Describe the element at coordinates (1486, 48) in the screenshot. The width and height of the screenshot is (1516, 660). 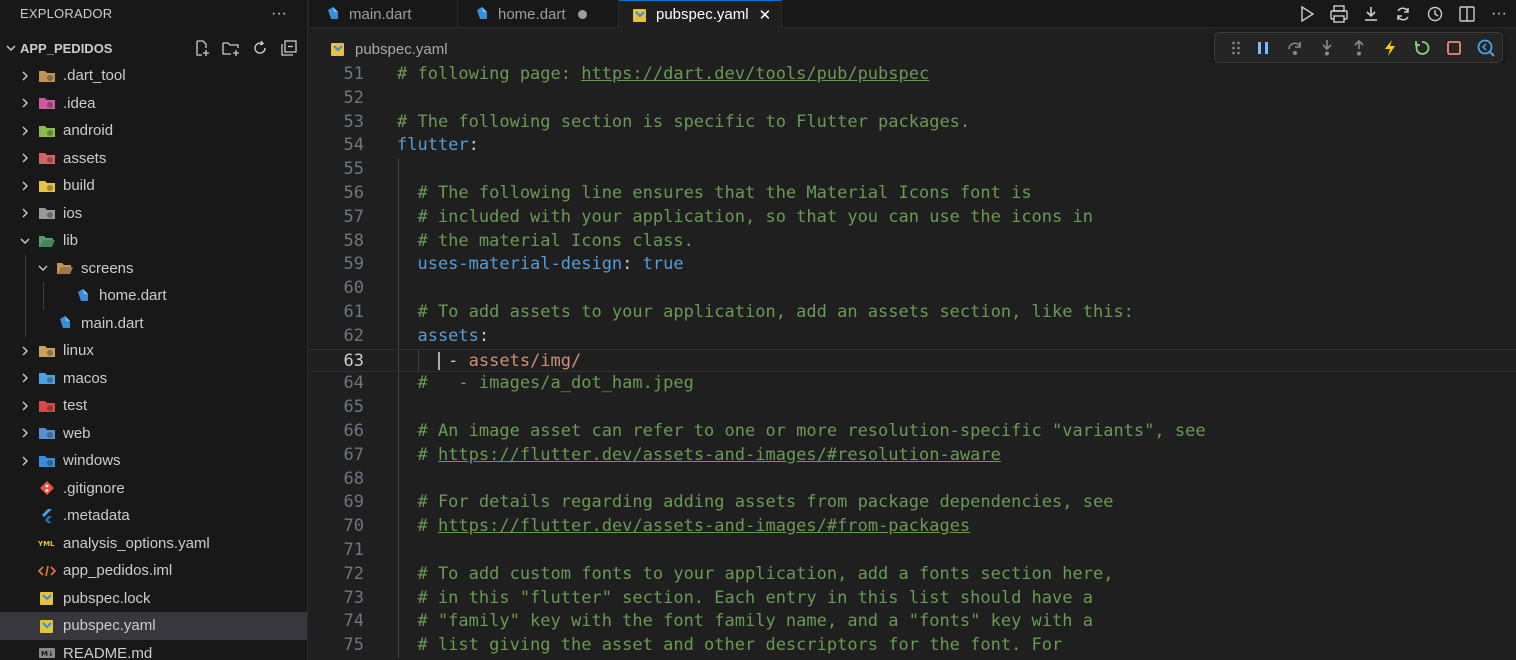
I see `devtools-search-icon` at that location.